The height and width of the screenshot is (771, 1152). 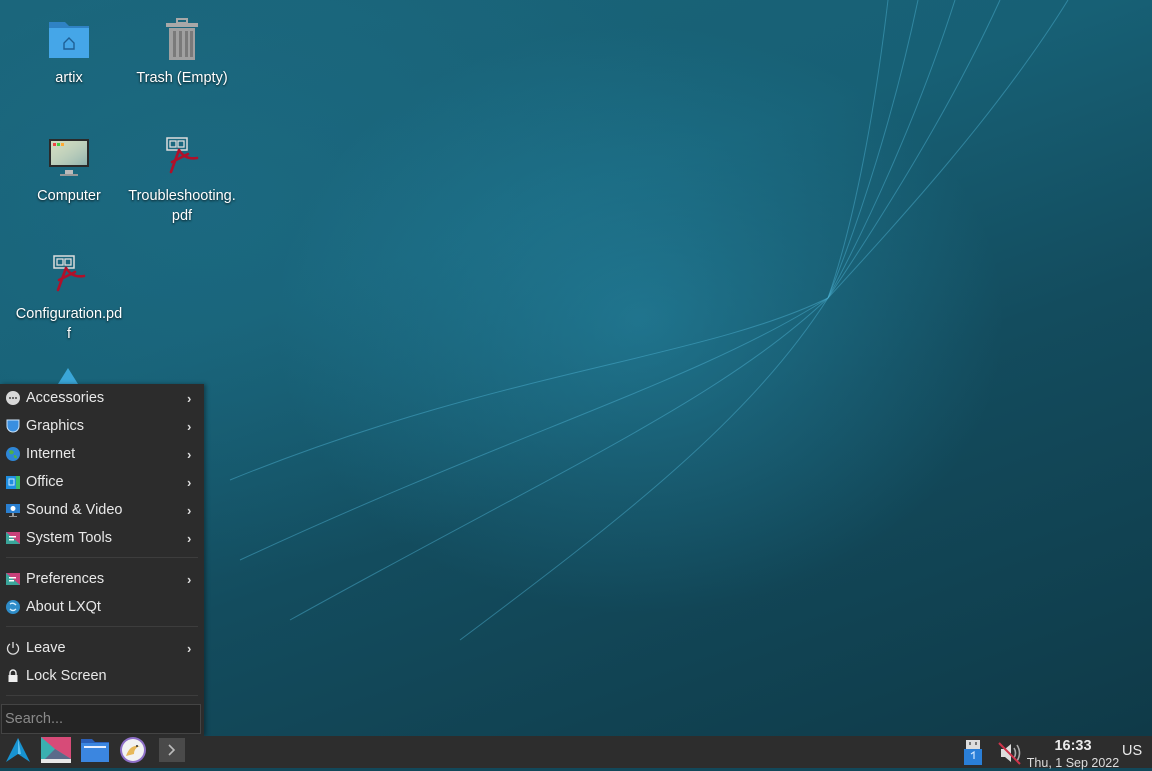 What do you see at coordinates (102, 676) in the screenshot?
I see `menu-item-lock-screen: Lock Screen` at bounding box center [102, 676].